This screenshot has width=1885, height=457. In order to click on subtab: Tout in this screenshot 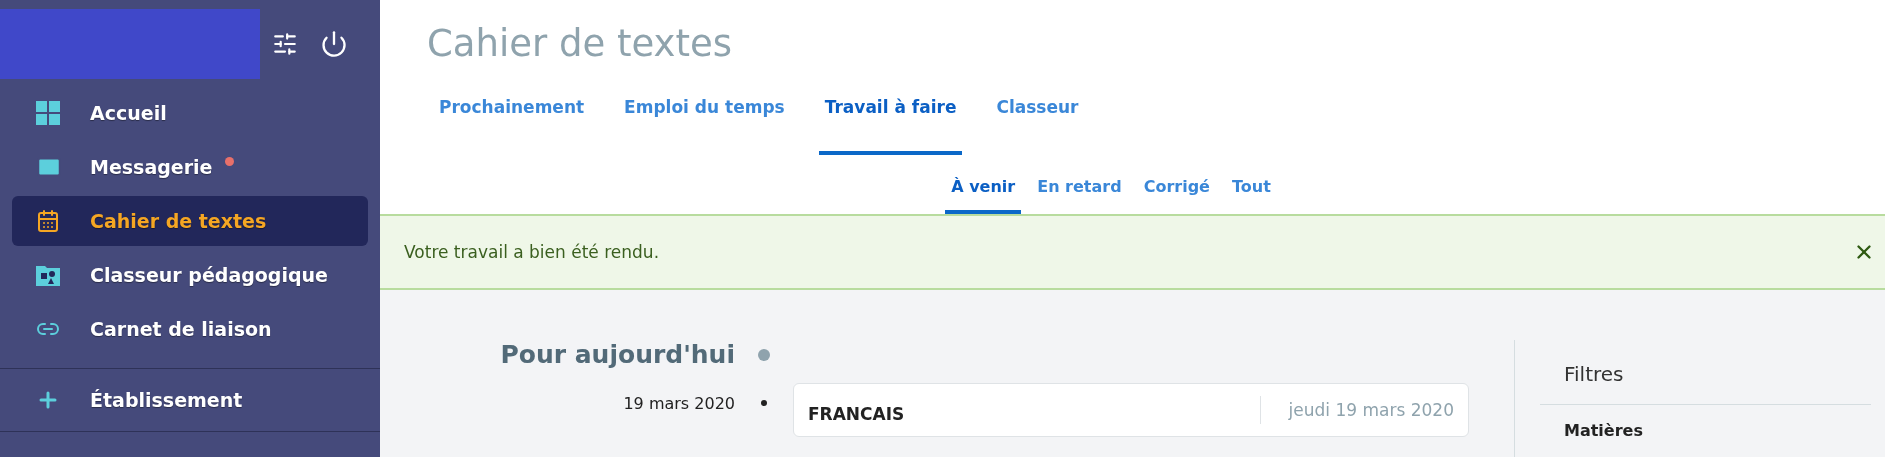, I will do `click(1251, 184)`.